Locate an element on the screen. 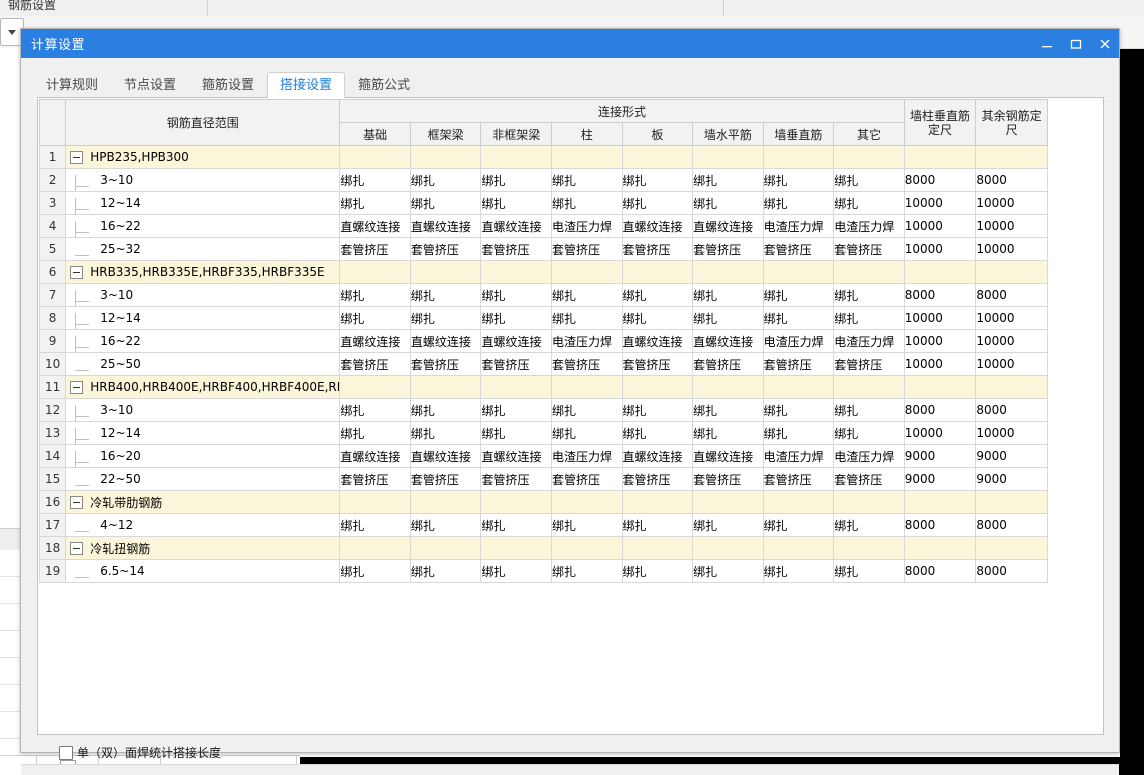  single-double-weld-row: 单（双）面焊统计搭接长度 is located at coordinates (140, 752).